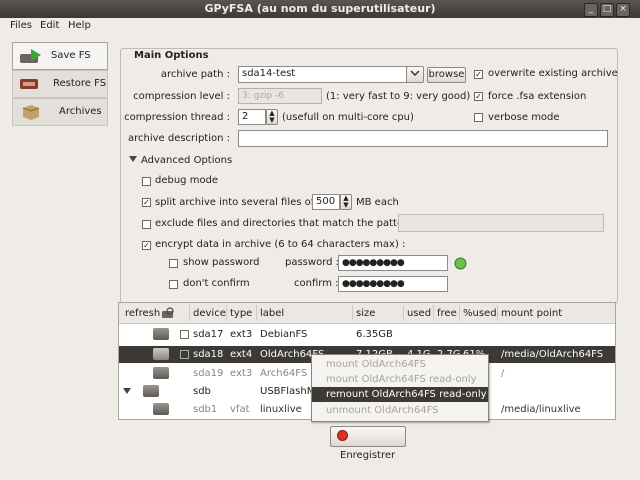 The height and width of the screenshot is (480, 640). I want to click on force-ext-label: force .fsa extension, so click(537, 96).